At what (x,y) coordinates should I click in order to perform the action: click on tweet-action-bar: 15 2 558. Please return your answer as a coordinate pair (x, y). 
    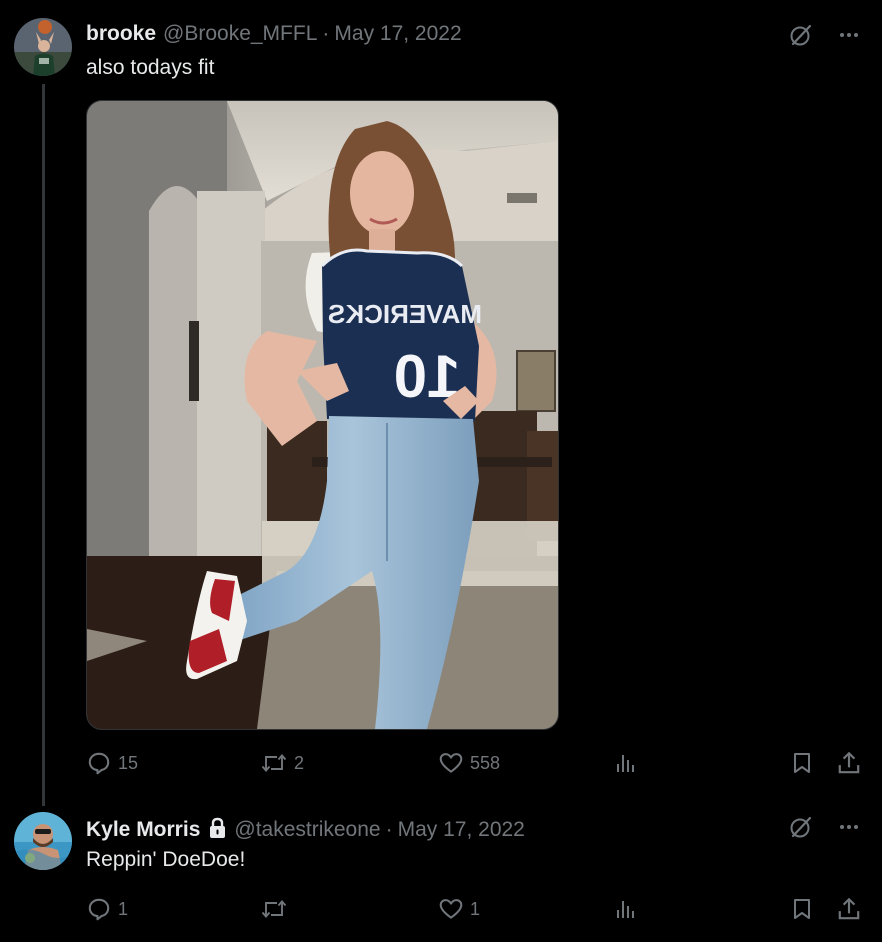
    Looking at the image, I should click on (476, 763).